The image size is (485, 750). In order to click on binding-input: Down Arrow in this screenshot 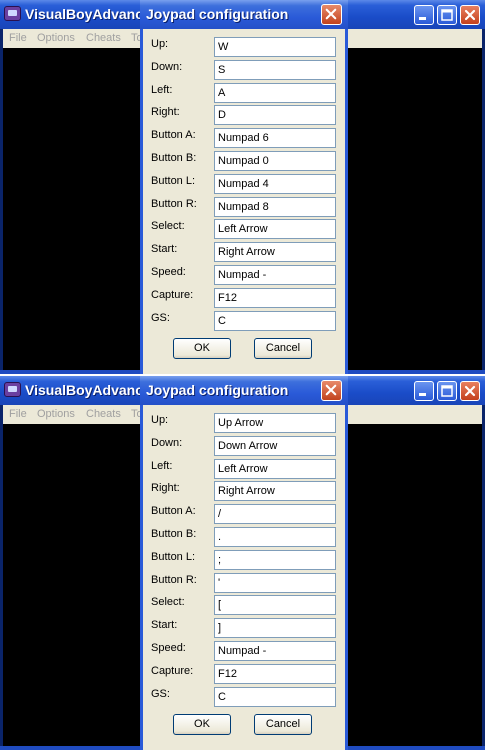, I will do `click(275, 445)`.